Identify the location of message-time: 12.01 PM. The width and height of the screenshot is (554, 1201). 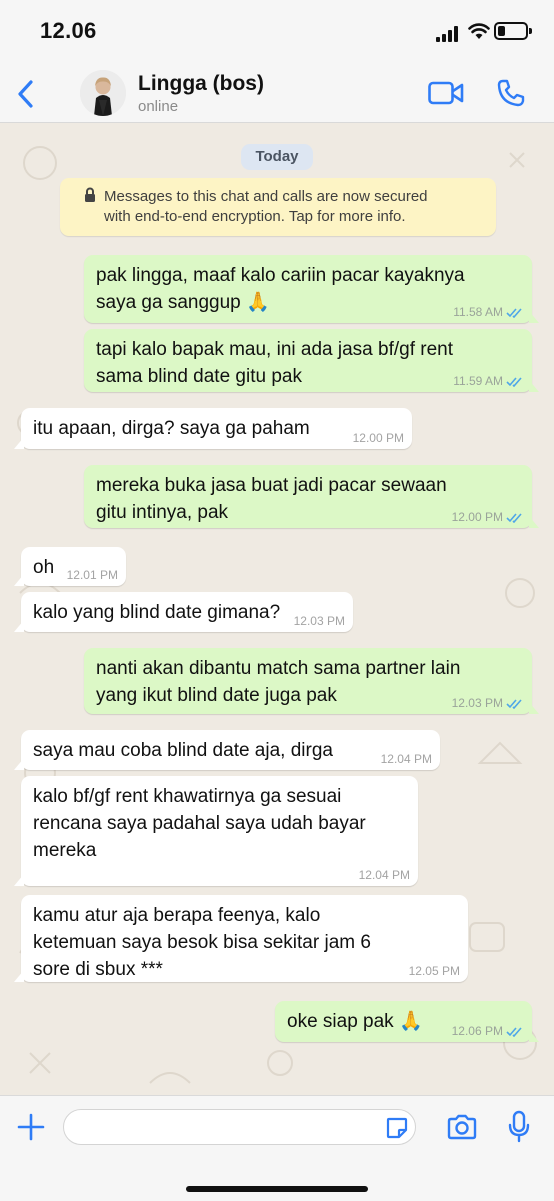
(92, 575).